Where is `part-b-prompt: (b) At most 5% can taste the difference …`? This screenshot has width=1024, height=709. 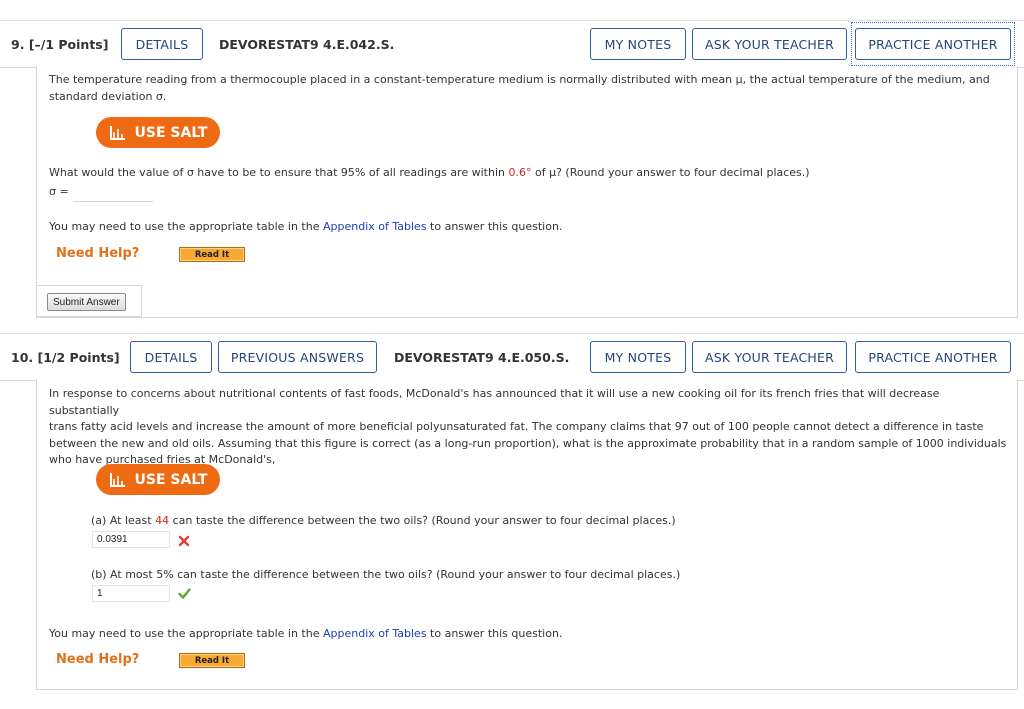
part-b-prompt: (b) At most 5% can taste the difference … is located at coordinates (386, 574).